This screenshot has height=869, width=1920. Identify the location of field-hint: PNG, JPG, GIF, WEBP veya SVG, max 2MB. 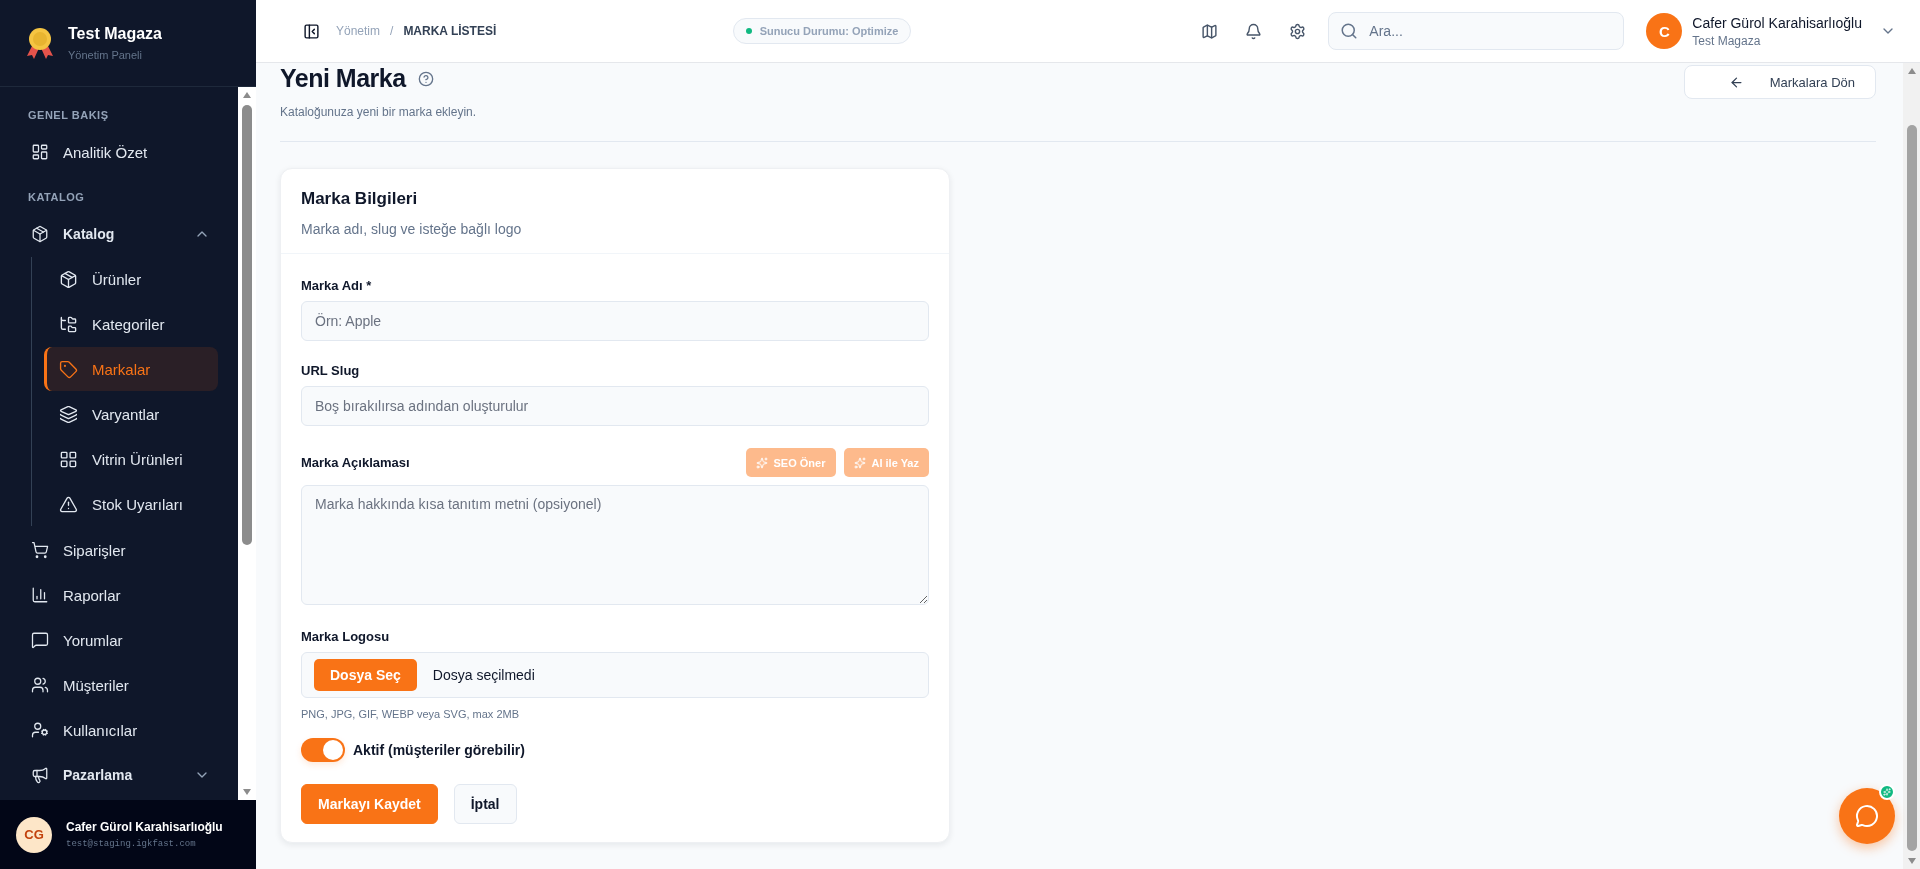
(411, 714).